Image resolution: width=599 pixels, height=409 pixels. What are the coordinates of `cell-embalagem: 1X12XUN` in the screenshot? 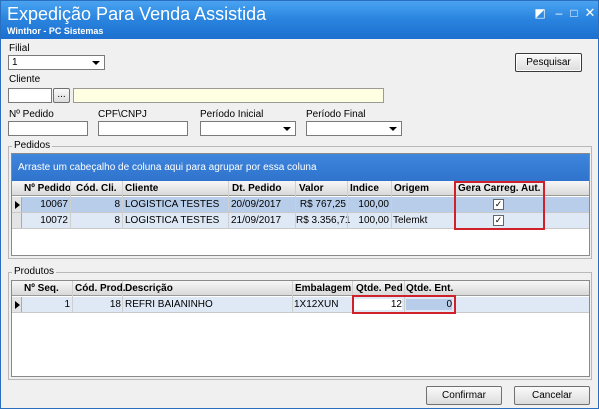 It's located at (316, 304).